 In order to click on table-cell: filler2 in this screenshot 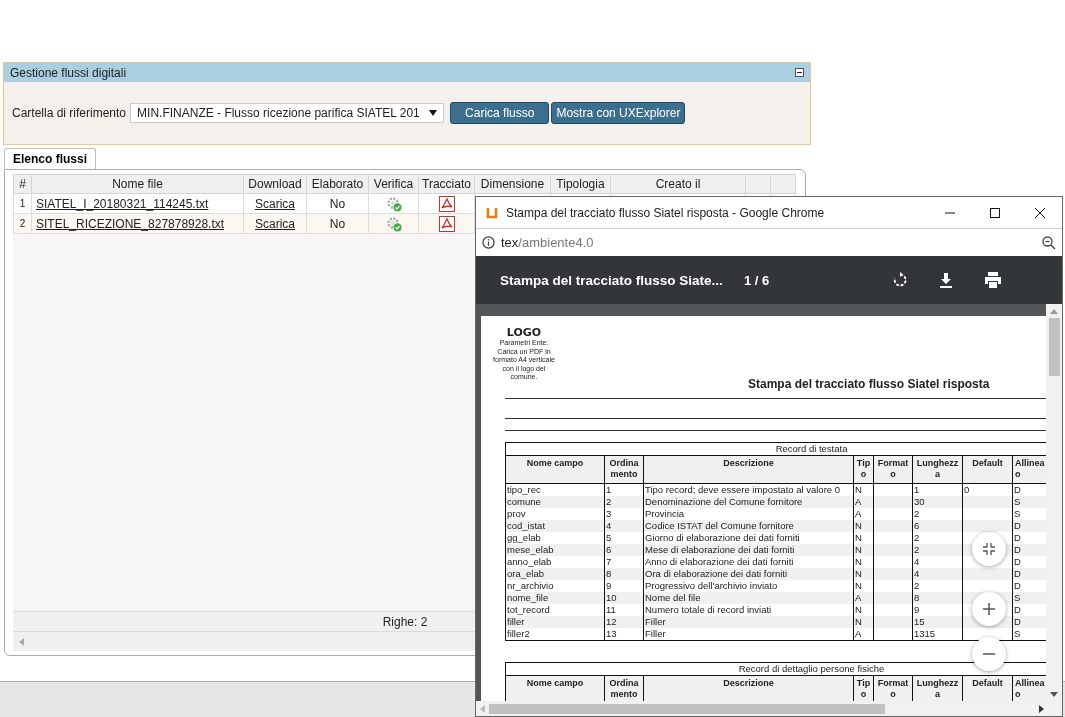, I will do `click(555, 634)`.